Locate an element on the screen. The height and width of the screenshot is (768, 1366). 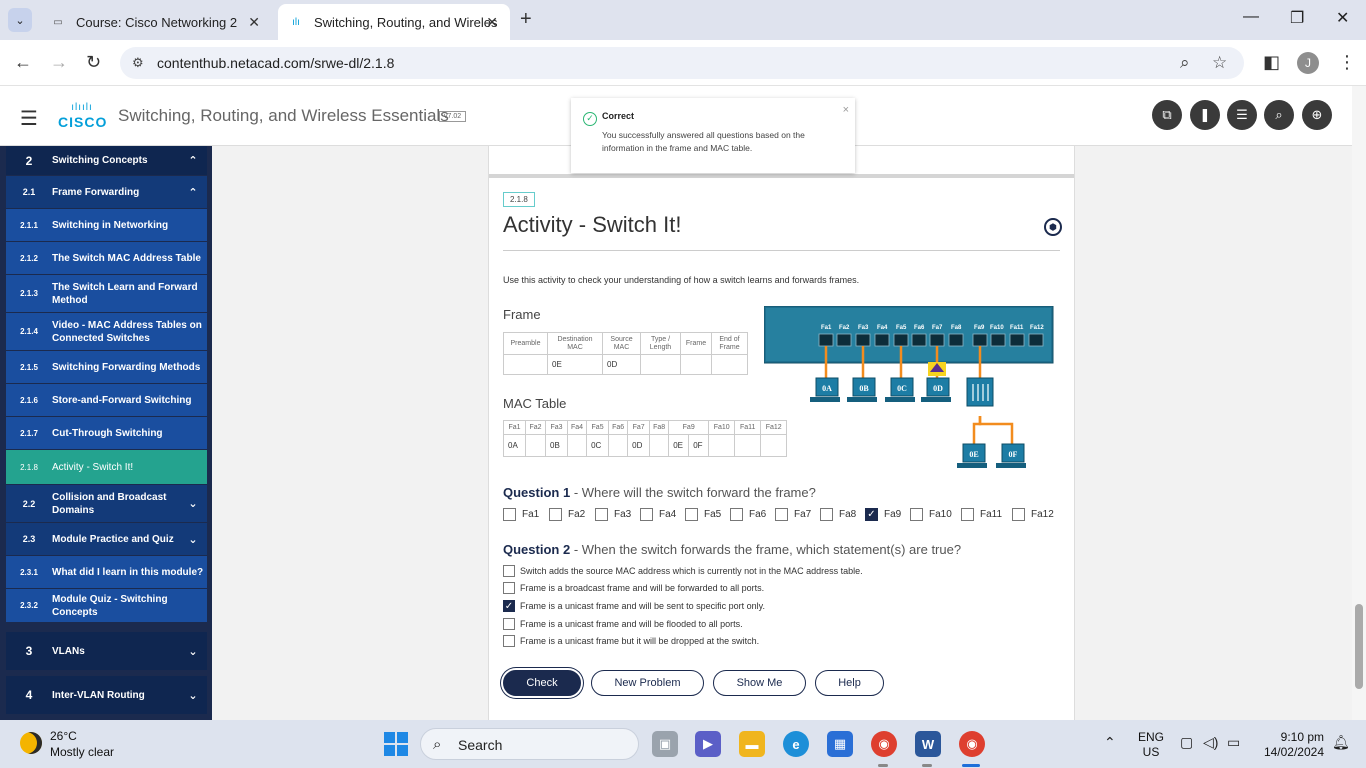
weather-moon-icon is located at coordinates (31, 743).